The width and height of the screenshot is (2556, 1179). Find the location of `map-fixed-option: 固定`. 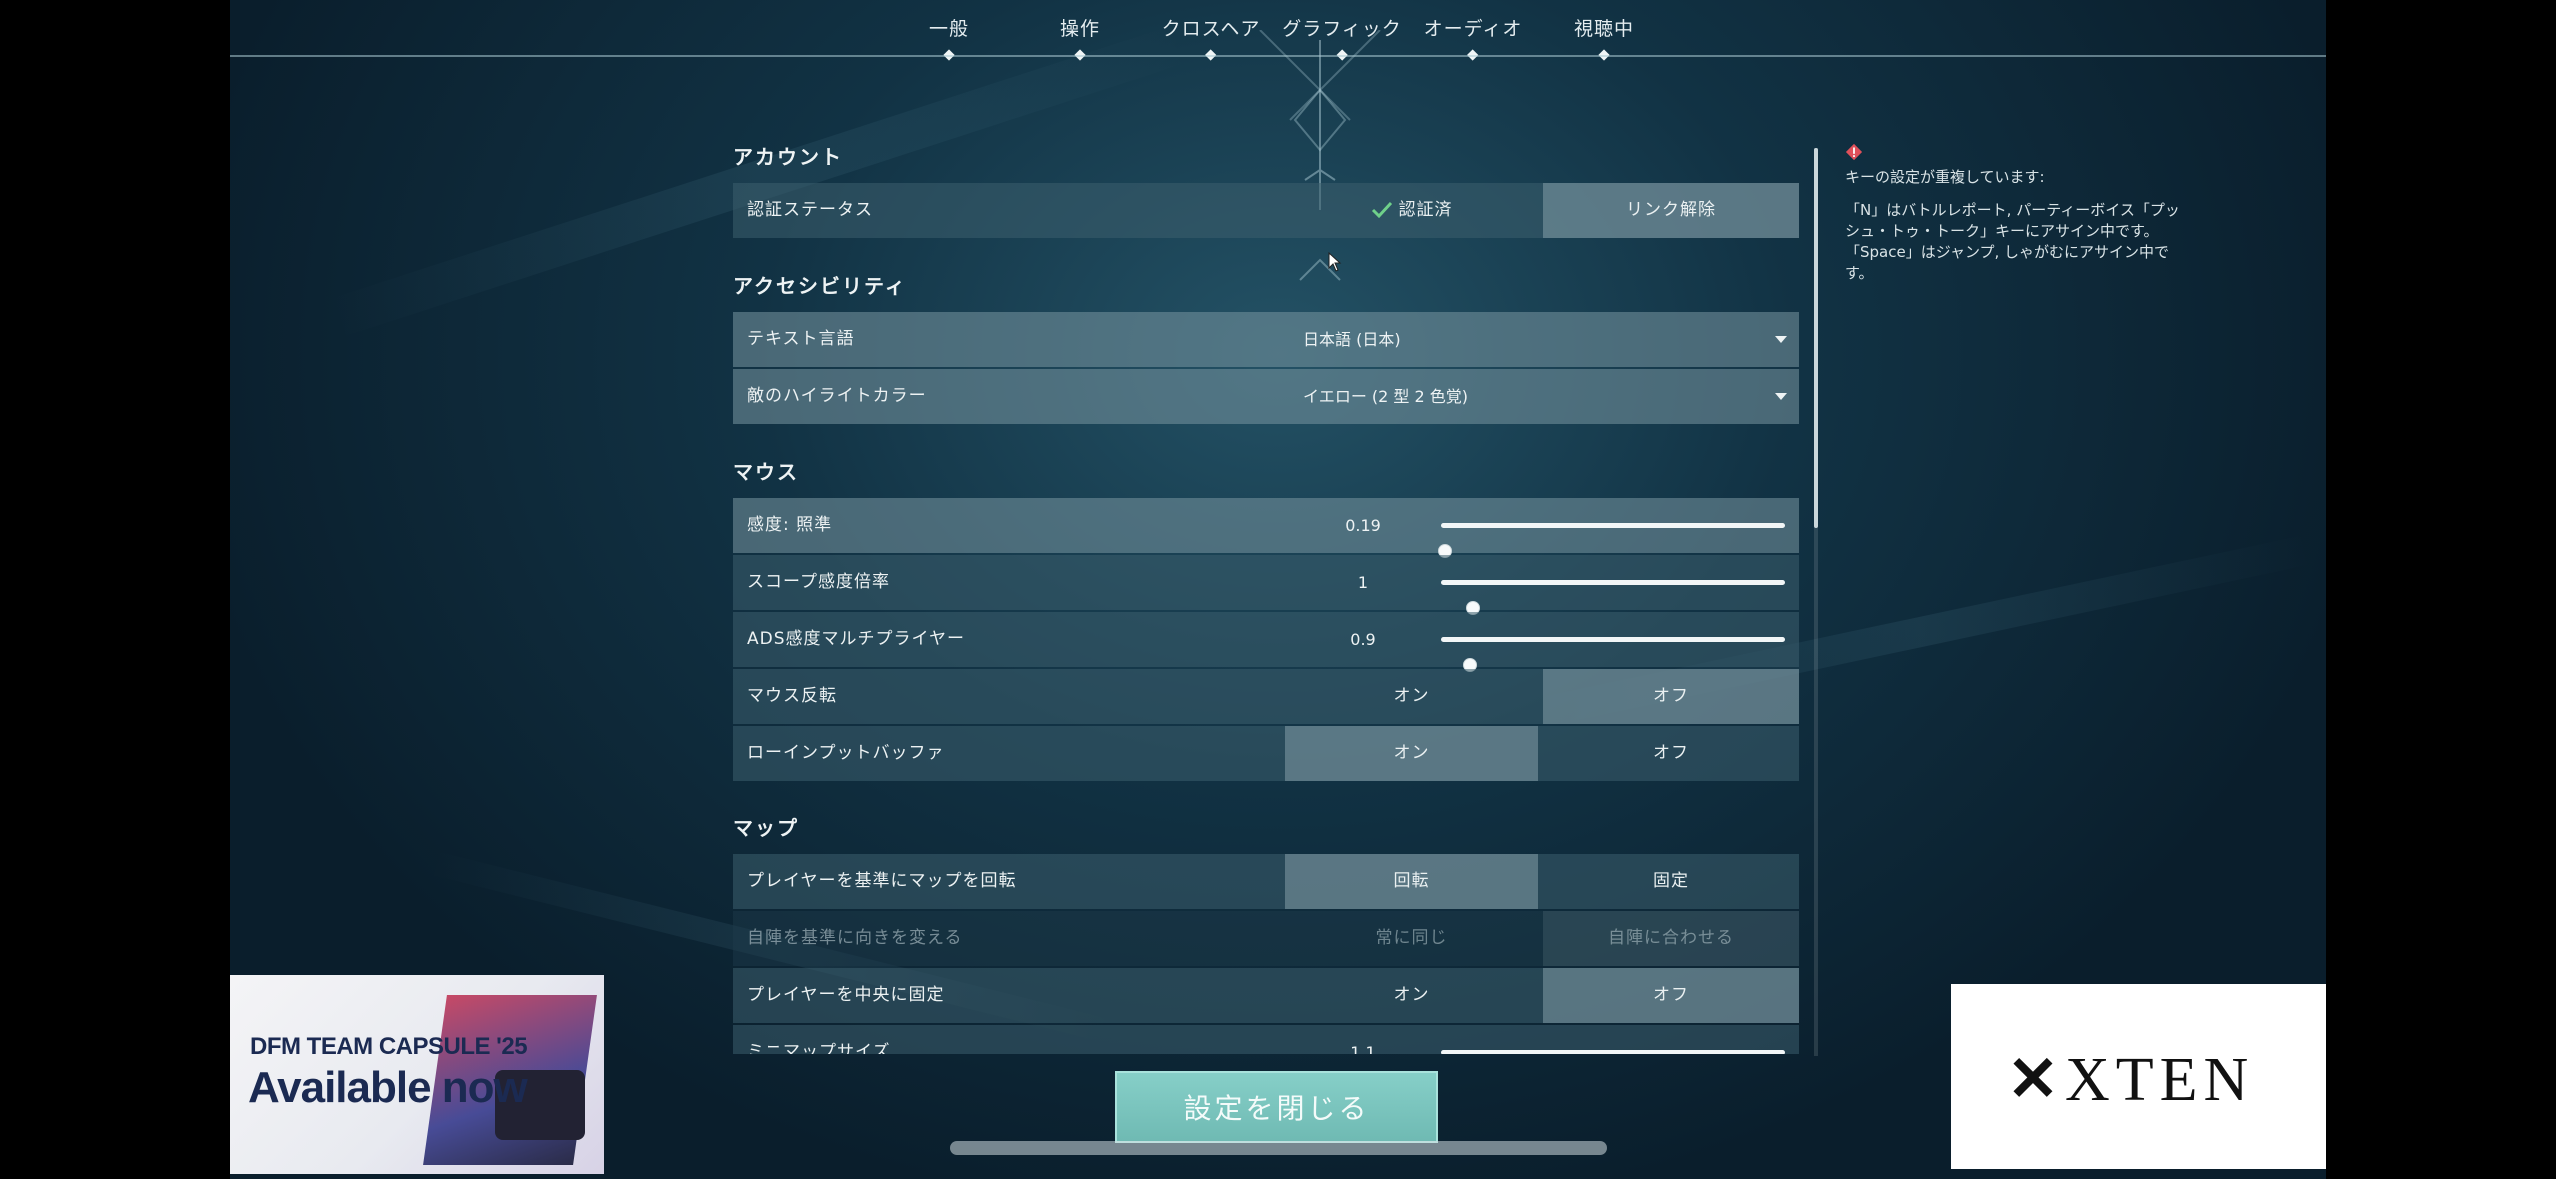

map-fixed-option: 固定 is located at coordinates (1671, 881).